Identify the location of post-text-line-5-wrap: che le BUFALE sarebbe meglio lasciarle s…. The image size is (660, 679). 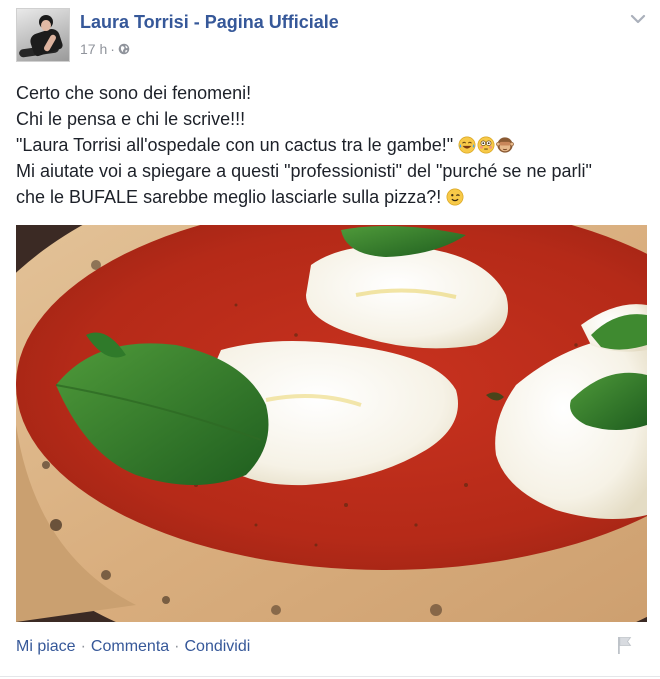
(331, 197).